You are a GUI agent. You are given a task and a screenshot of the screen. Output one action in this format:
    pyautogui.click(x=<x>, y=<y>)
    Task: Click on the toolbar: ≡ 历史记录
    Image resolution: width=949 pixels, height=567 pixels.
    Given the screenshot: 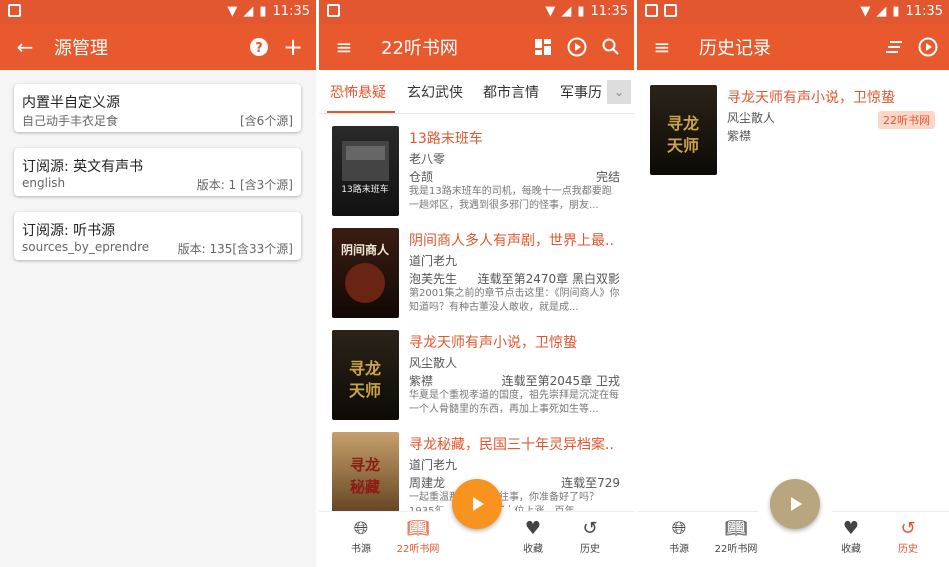 What is the action you would take?
    pyautogui.click(x=793, y=47)
    